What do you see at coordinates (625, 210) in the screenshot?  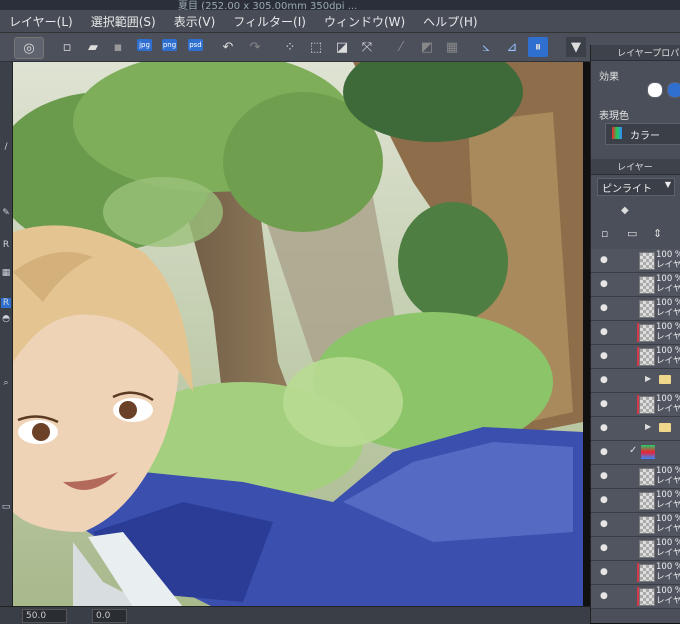 I see `opacity-slider-icon: ◆` at bounding box center [625, 210].